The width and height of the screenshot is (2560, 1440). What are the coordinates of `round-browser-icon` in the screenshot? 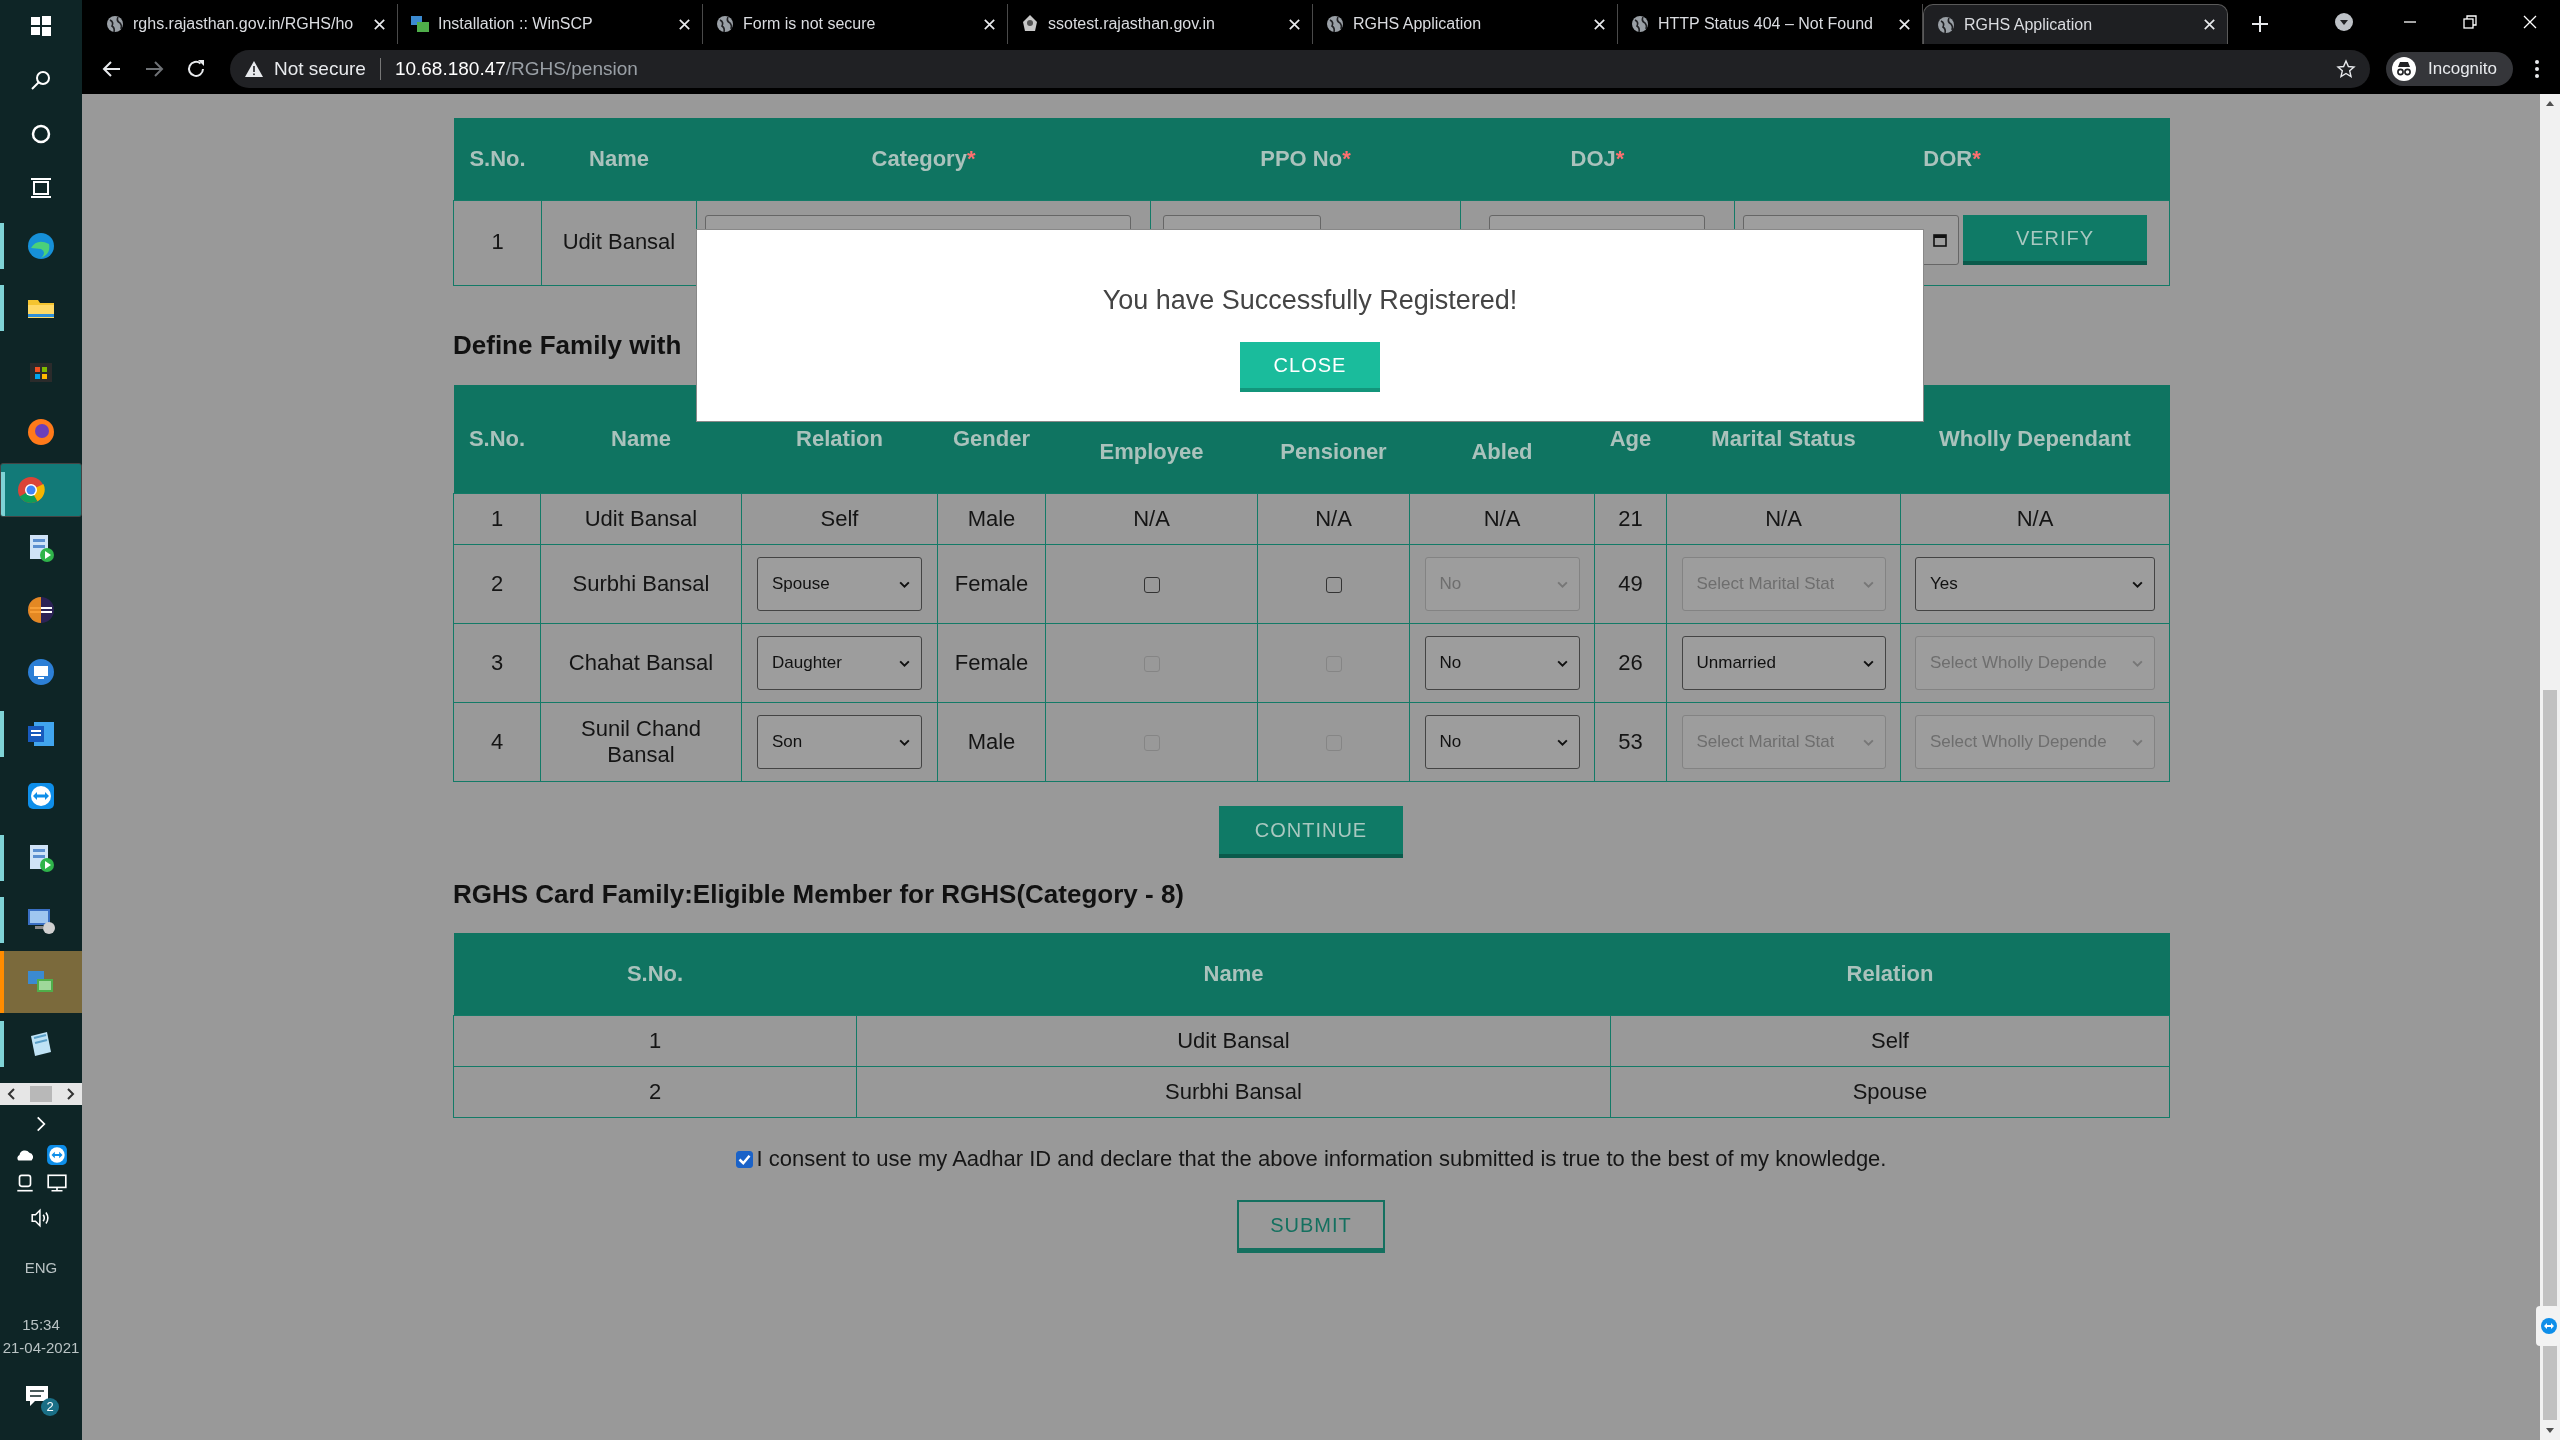 It's located at (31, 490).